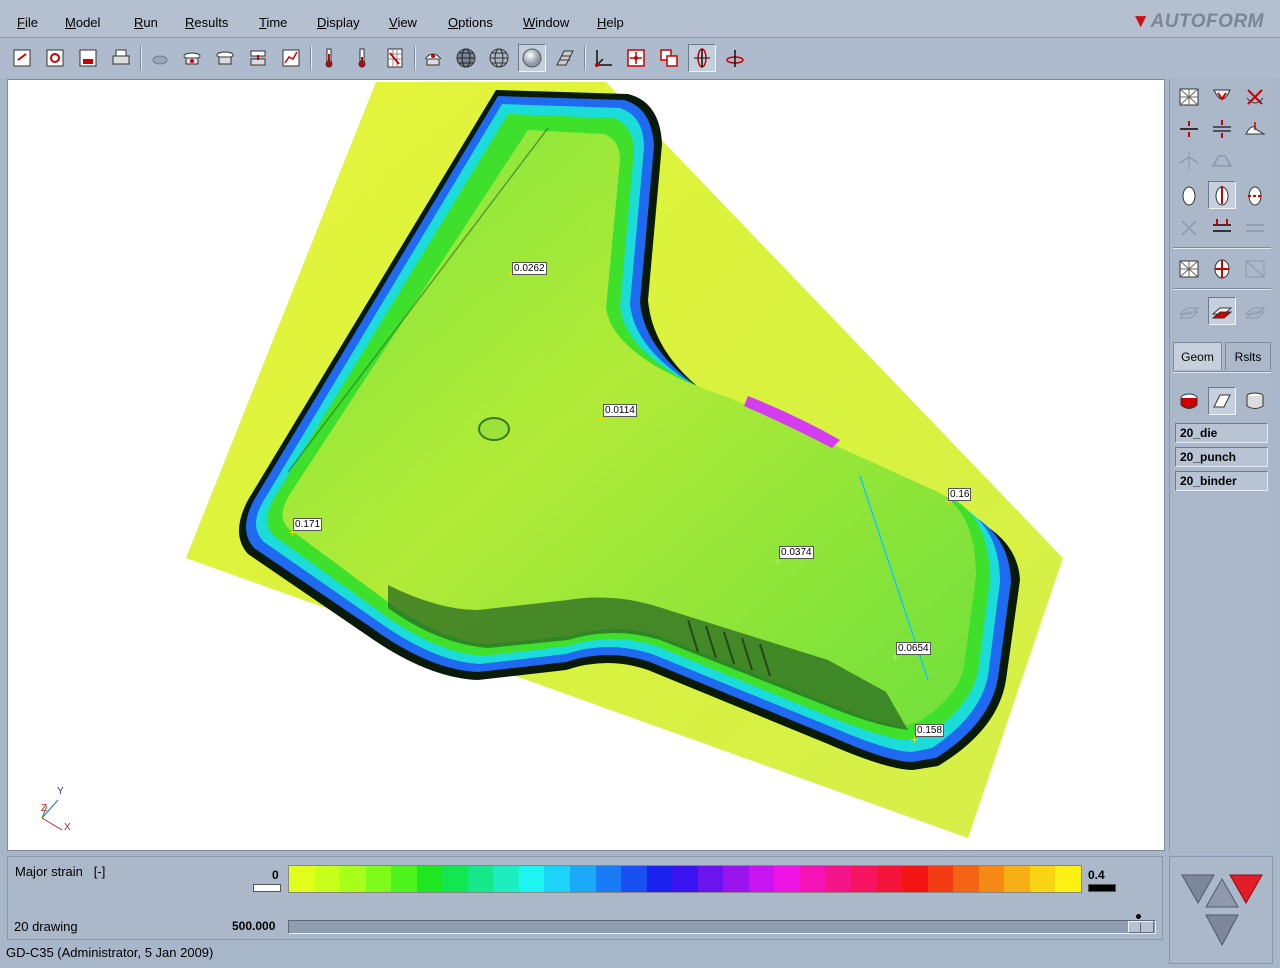  I want to click on punch-display-icon, so click(1222, 97).